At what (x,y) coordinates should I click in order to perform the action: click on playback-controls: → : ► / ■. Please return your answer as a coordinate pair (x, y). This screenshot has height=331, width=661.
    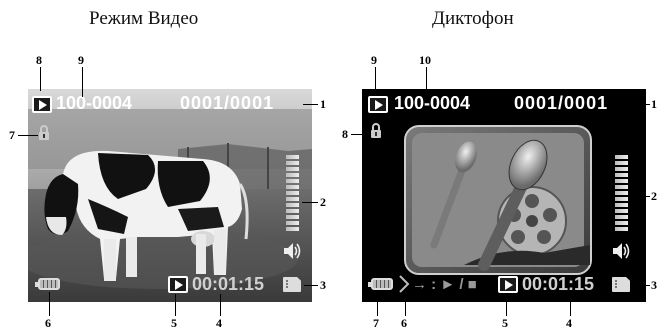
    Looking at the image, I should click on (444, 284).